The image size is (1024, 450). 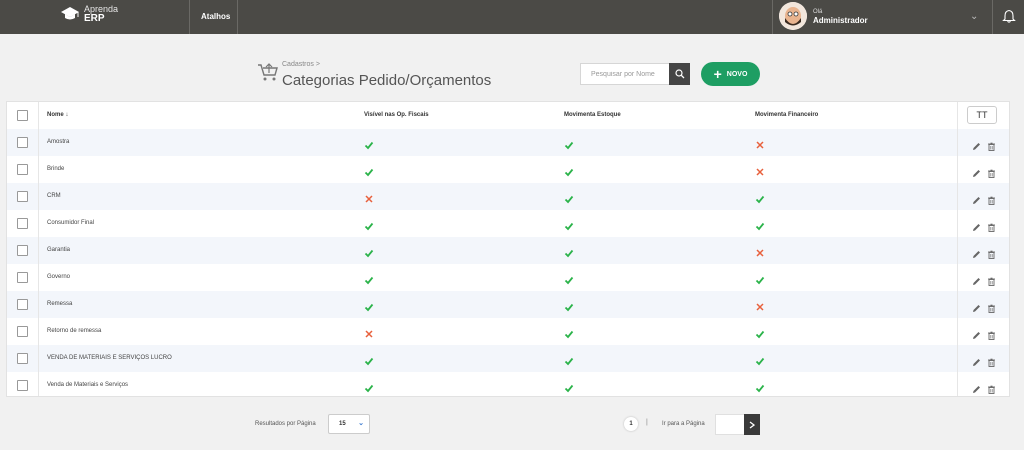 I want to click on row-name: Consumidor Final, so click(x=71, y=223).